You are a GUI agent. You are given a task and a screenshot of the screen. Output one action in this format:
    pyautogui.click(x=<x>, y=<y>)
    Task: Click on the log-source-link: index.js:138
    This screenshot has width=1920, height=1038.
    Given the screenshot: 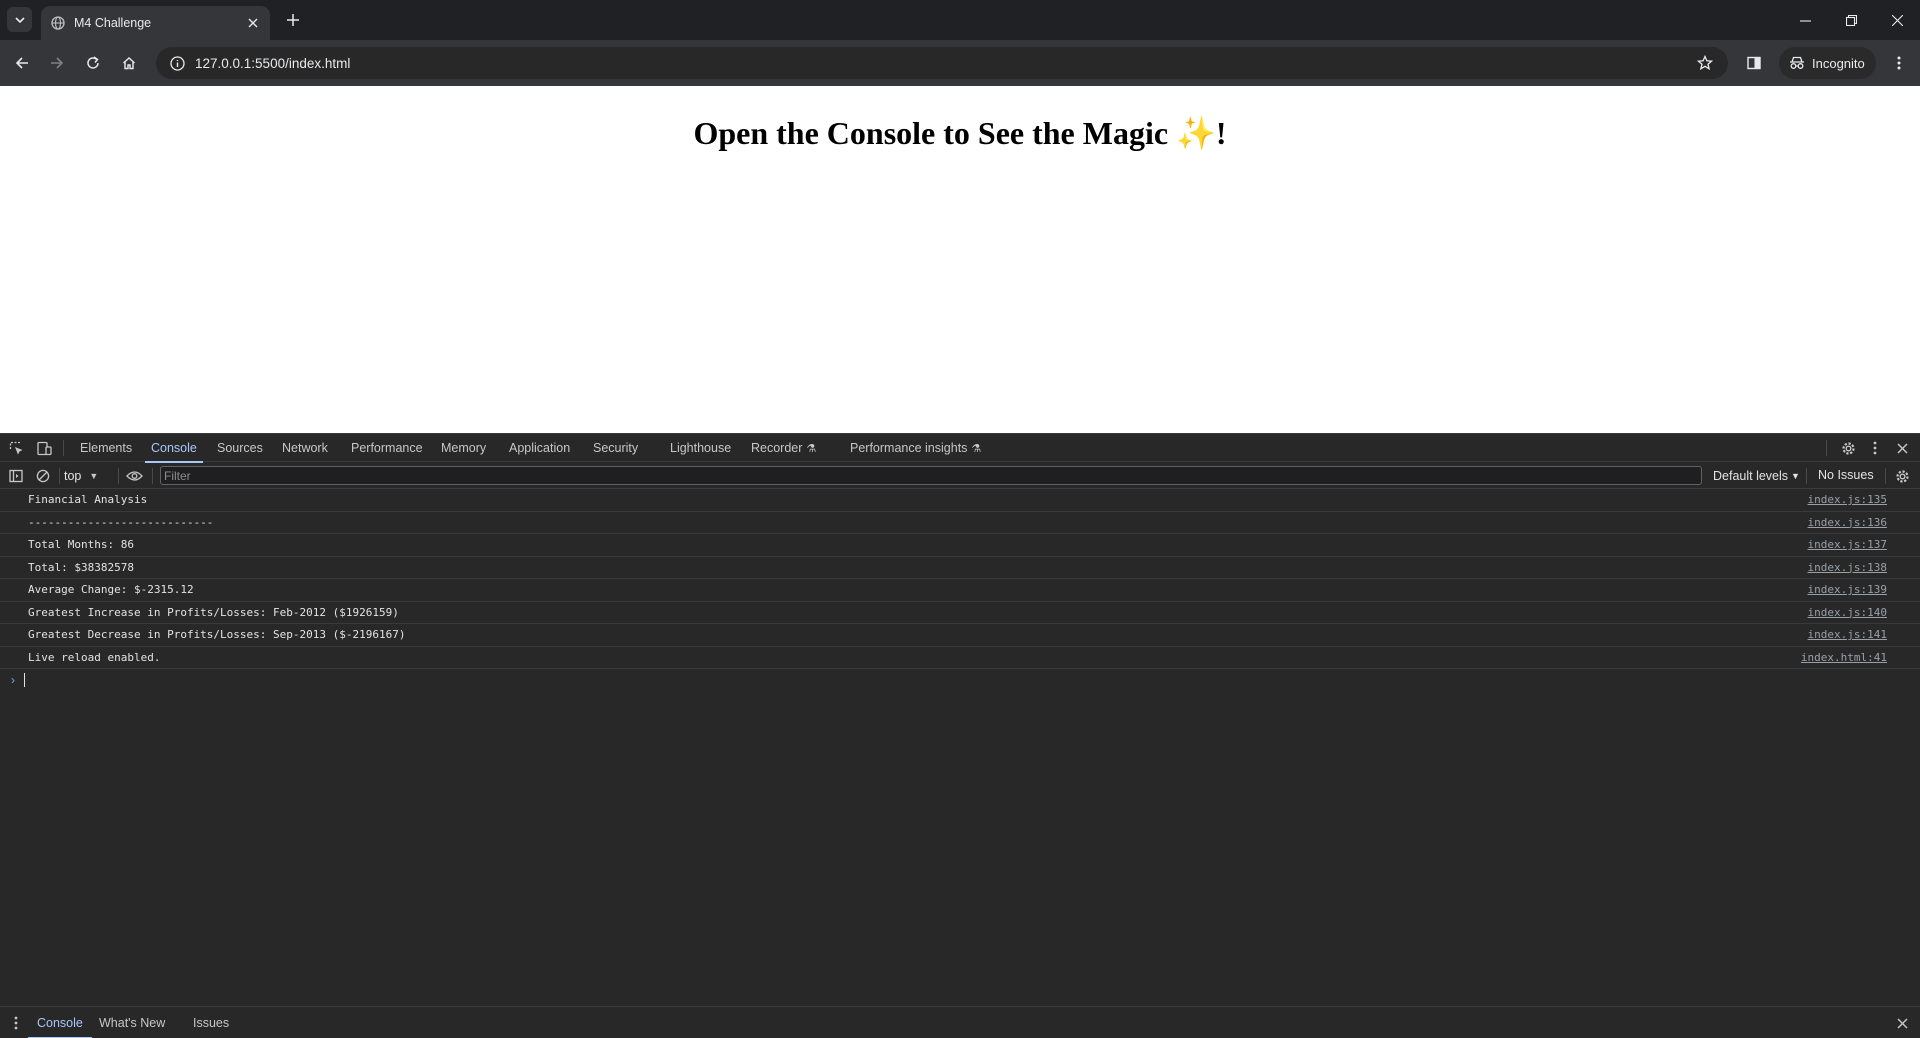 What is the action you would take?
    pyautogui.click(x=1847, y=567)
    